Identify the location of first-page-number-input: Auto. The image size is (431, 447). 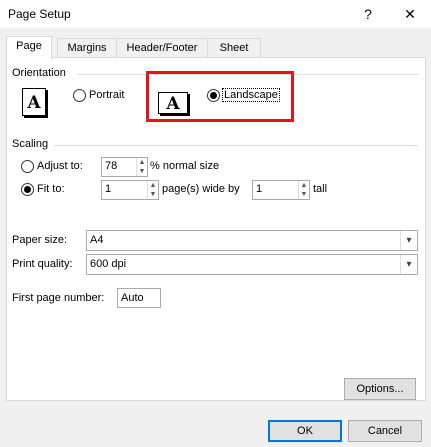
(139, 298).